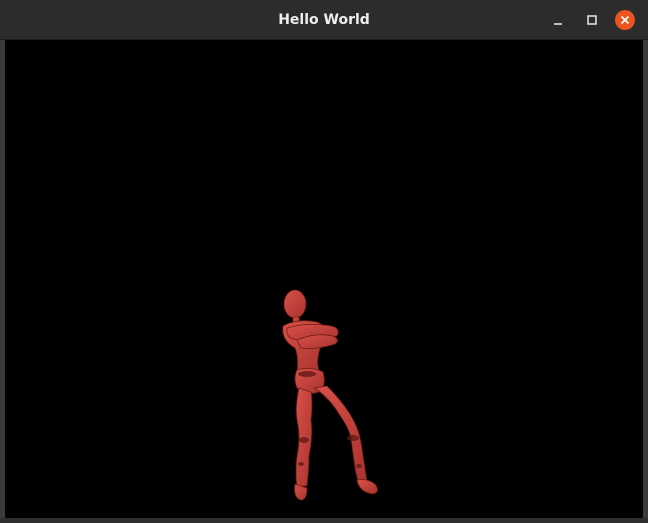 The height and width of the screenshot is (523, 648). I want to click on maximize-icon, so click(592, 20).